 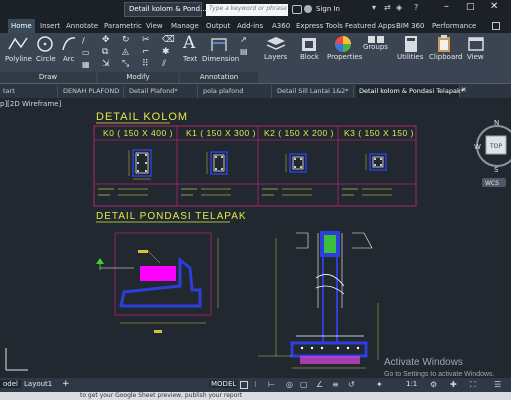 I want to click on doc-tab-denah-plafond: DENAH PLAFOND, so click(x=92, y=91).